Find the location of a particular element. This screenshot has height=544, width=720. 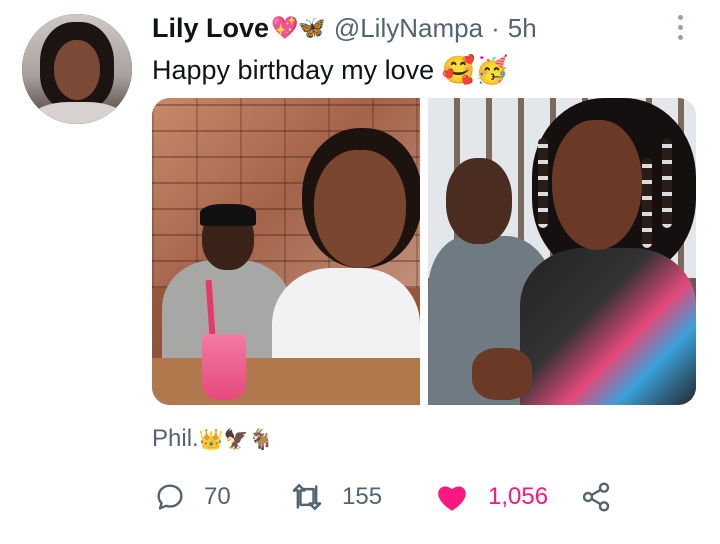

tweet-caption: Phil.👑🦅🐐 is located at coordinates (212, 439).